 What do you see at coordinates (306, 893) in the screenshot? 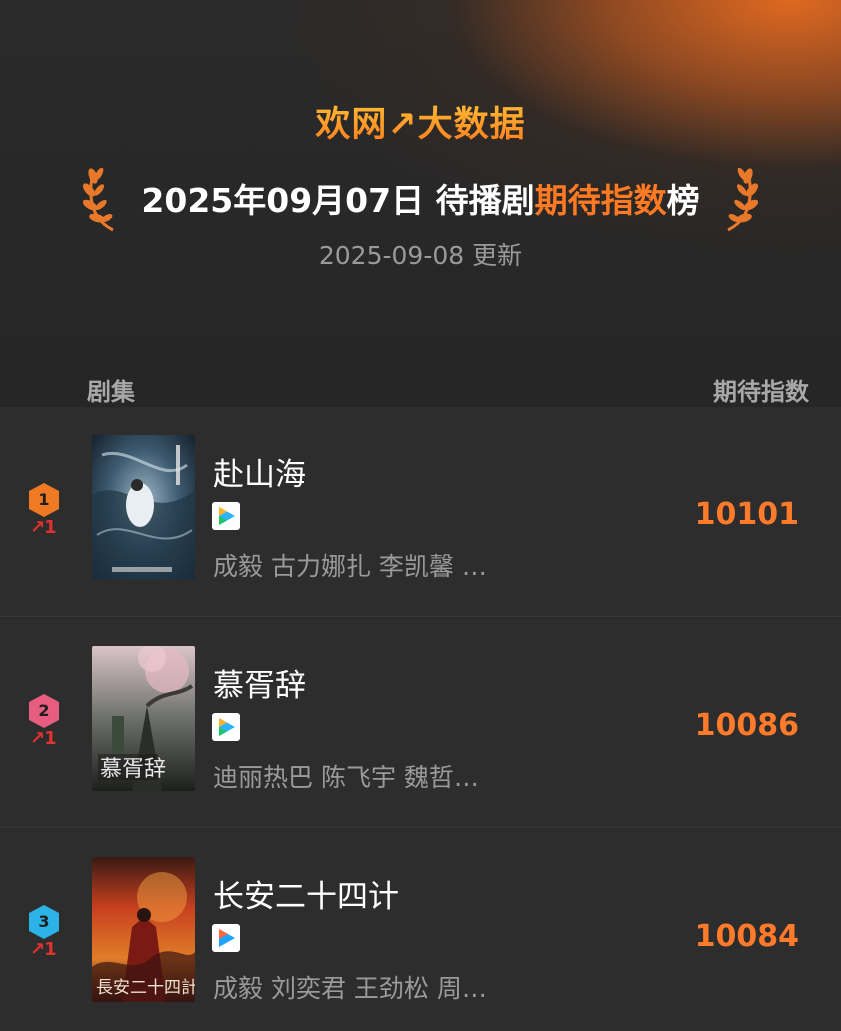
I see `drama-title: 长安二十四计` at bounding box center [306, 893].